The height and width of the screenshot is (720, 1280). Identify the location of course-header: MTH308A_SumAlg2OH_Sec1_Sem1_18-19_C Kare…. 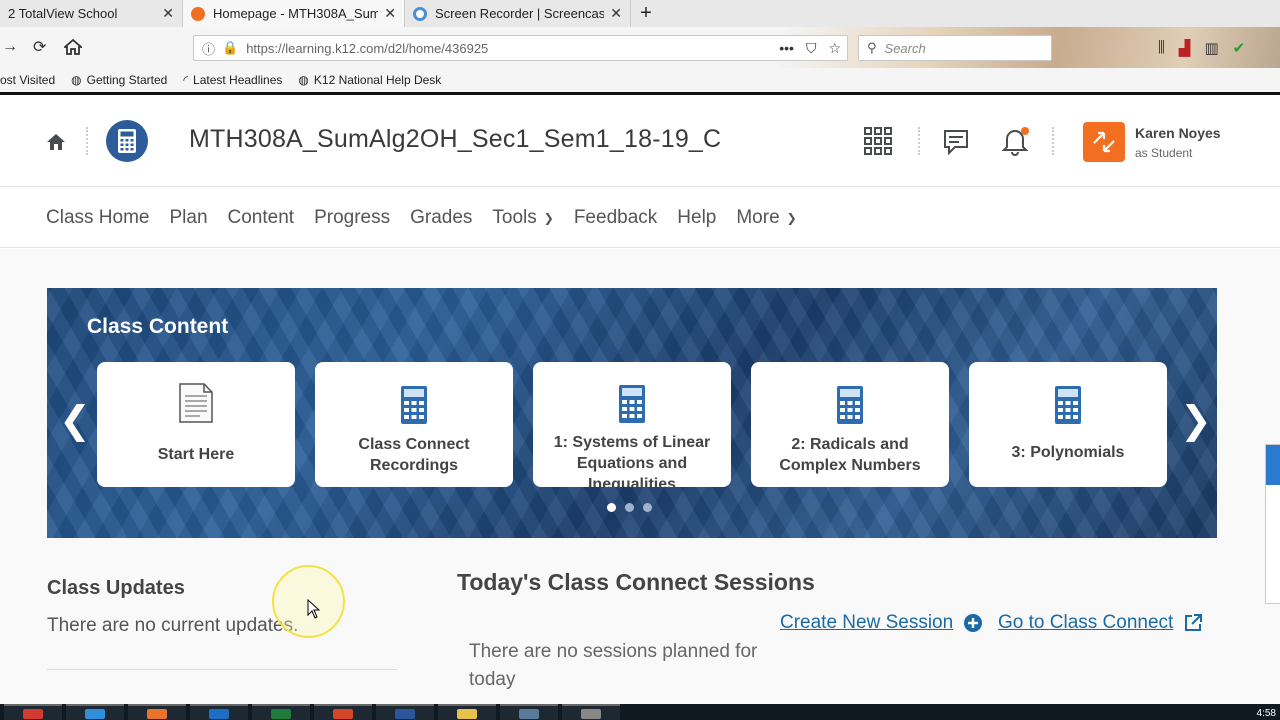
(640, 141).